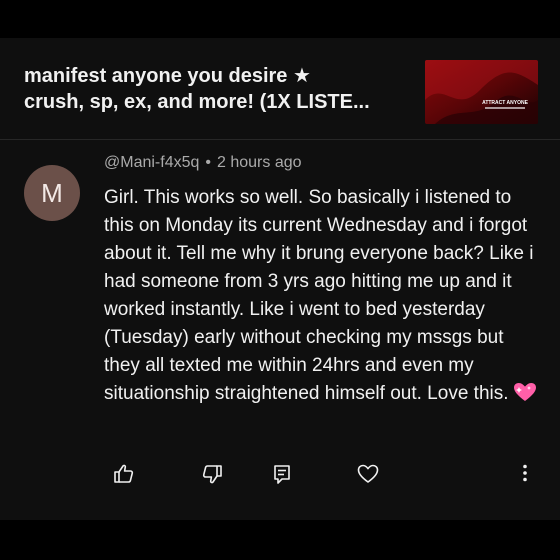  What do you see at coordinates (481, 92) in the screenshot?
I see `video-thumbnail: ATTRACT ANYONE` at bounding box center [481, 92].